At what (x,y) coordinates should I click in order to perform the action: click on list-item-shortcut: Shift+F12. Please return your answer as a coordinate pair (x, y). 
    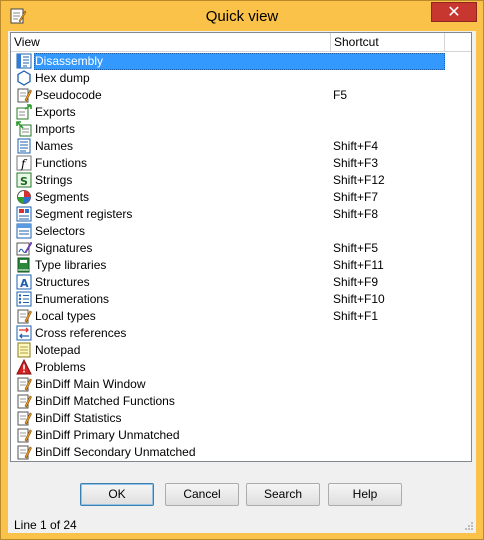
    Looking at the image, I should click on (359, 180).